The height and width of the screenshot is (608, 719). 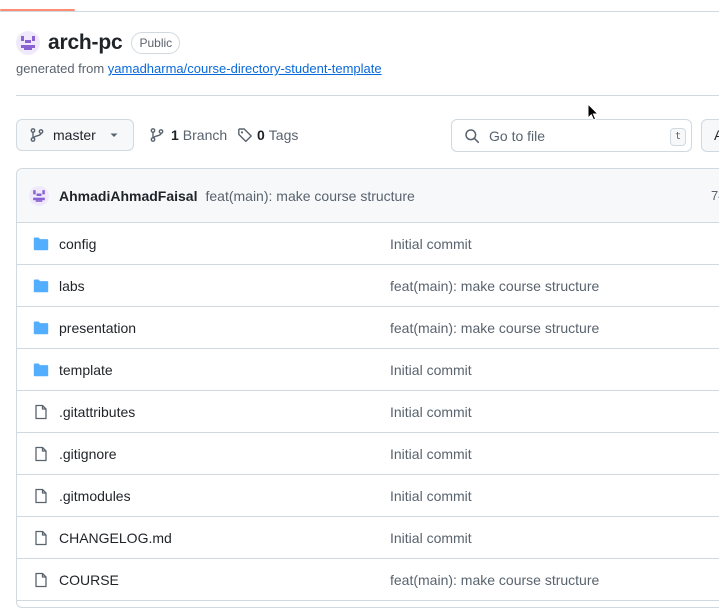 What do you see at coordinates (359, 6) in the screenshot?
I see `top-navigation-bar` at bounding box center [359, 6].